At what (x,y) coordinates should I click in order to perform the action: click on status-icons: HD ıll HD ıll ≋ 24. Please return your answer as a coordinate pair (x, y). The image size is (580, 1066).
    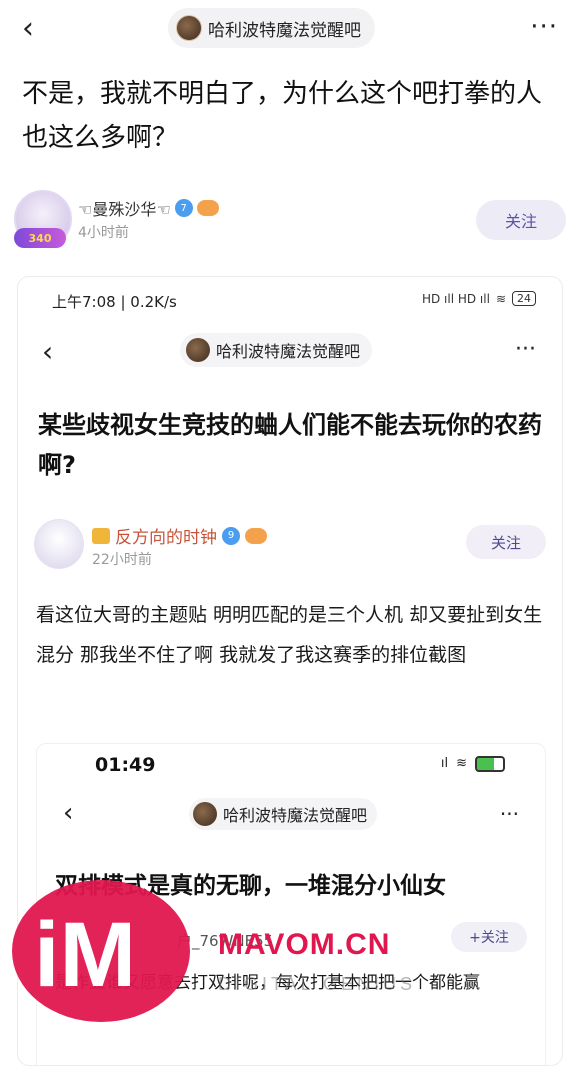
    Looking at the image, I should click on (479, 298).